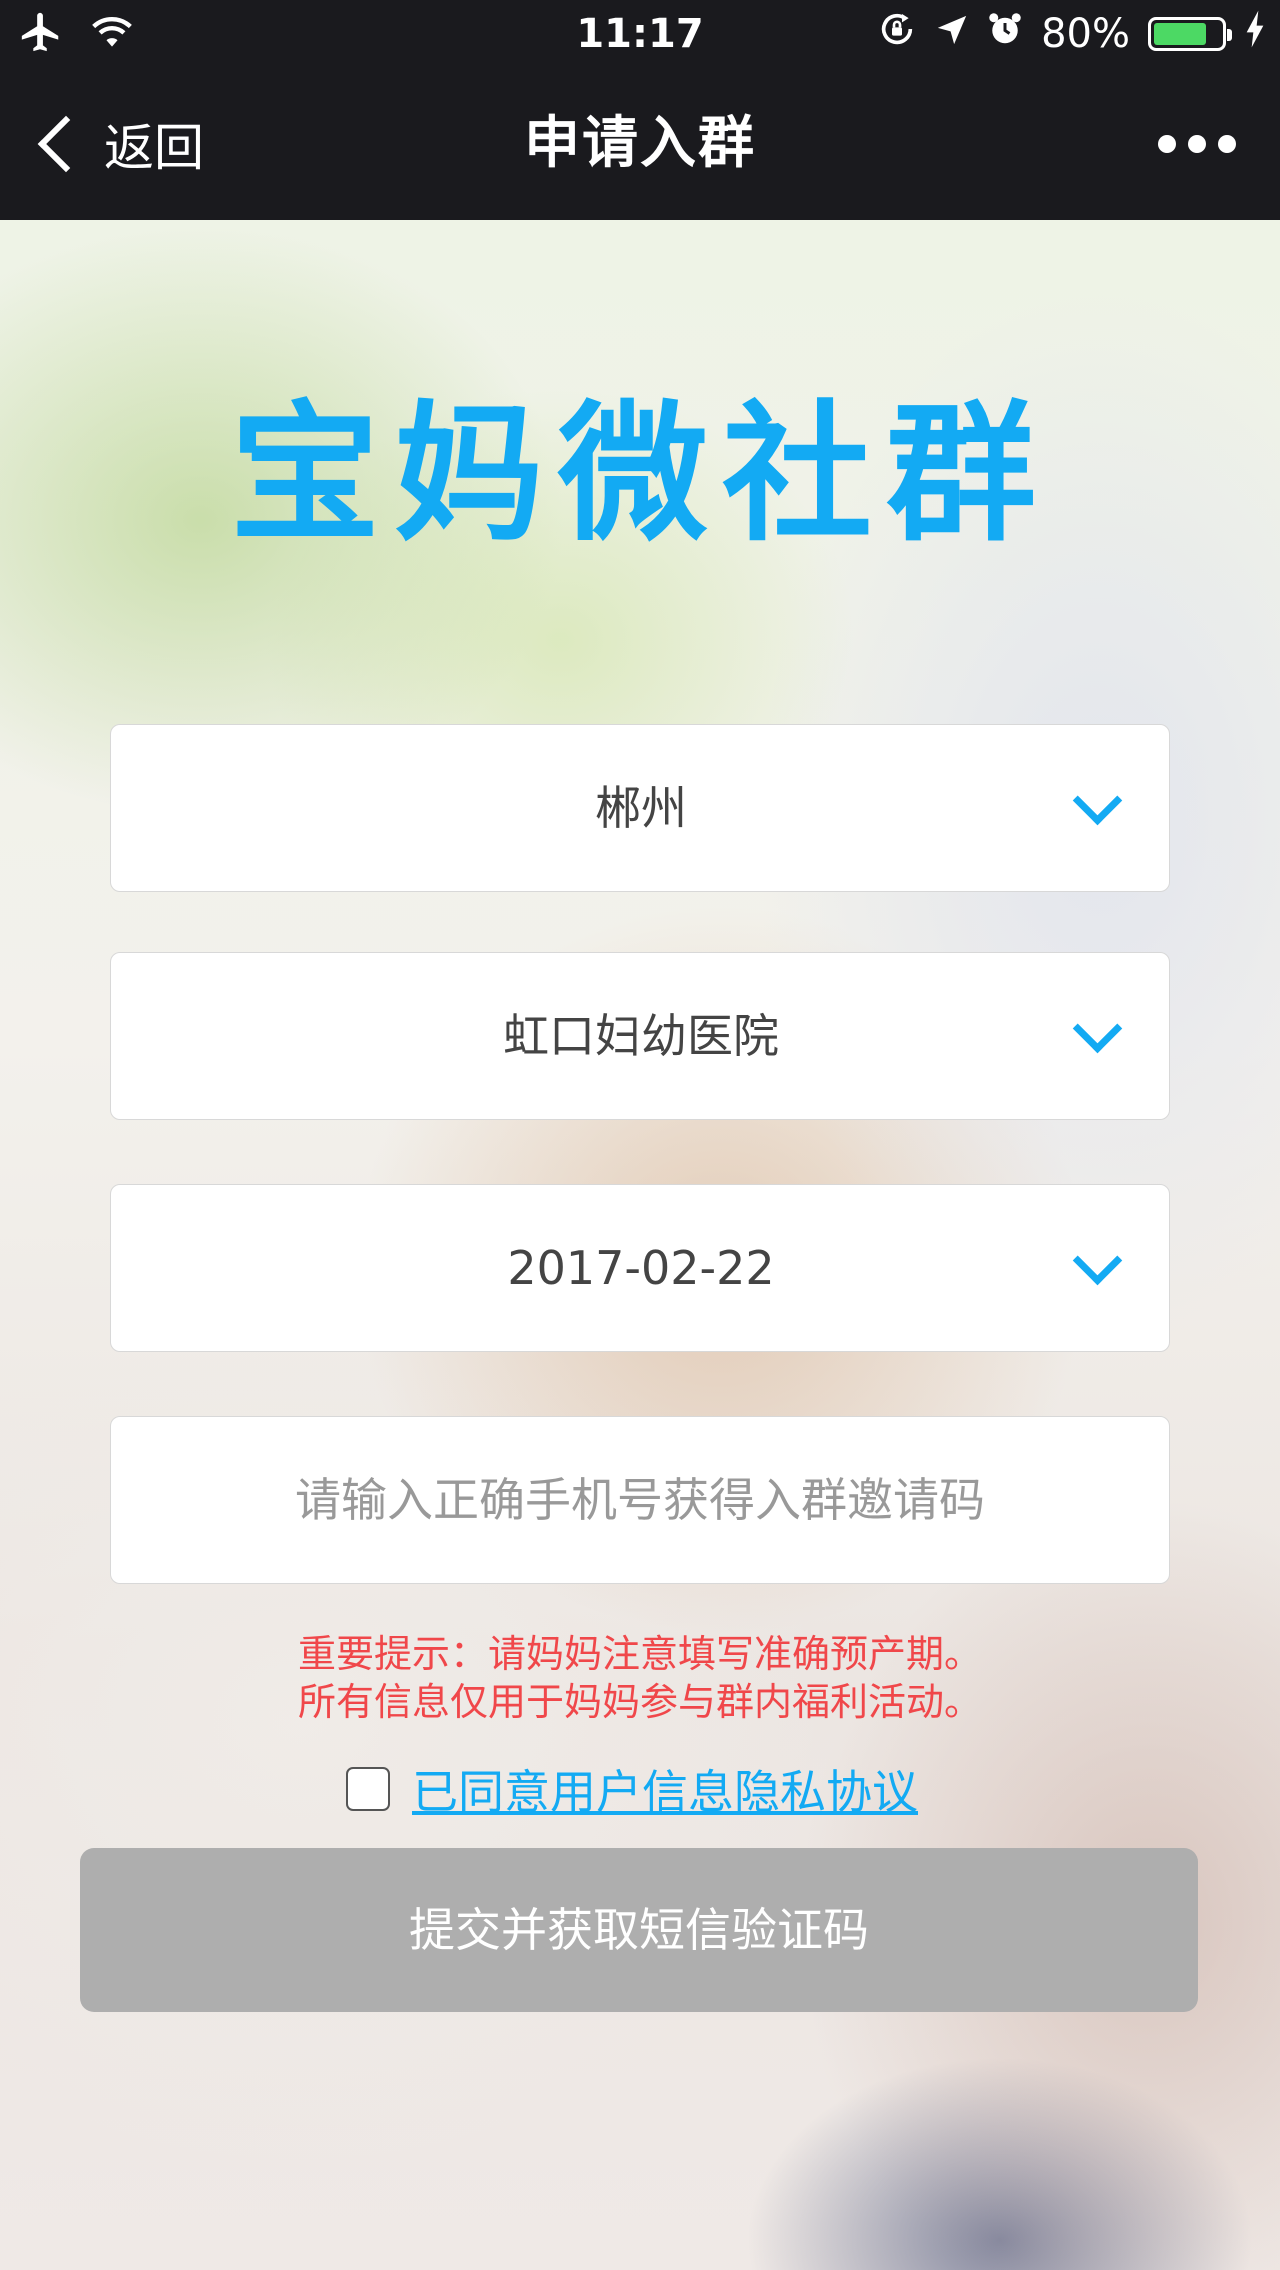 Image resolution: width=1280 pixels, height=2270 pixels. I want to click on alarm-icon, so click(1005, 34).